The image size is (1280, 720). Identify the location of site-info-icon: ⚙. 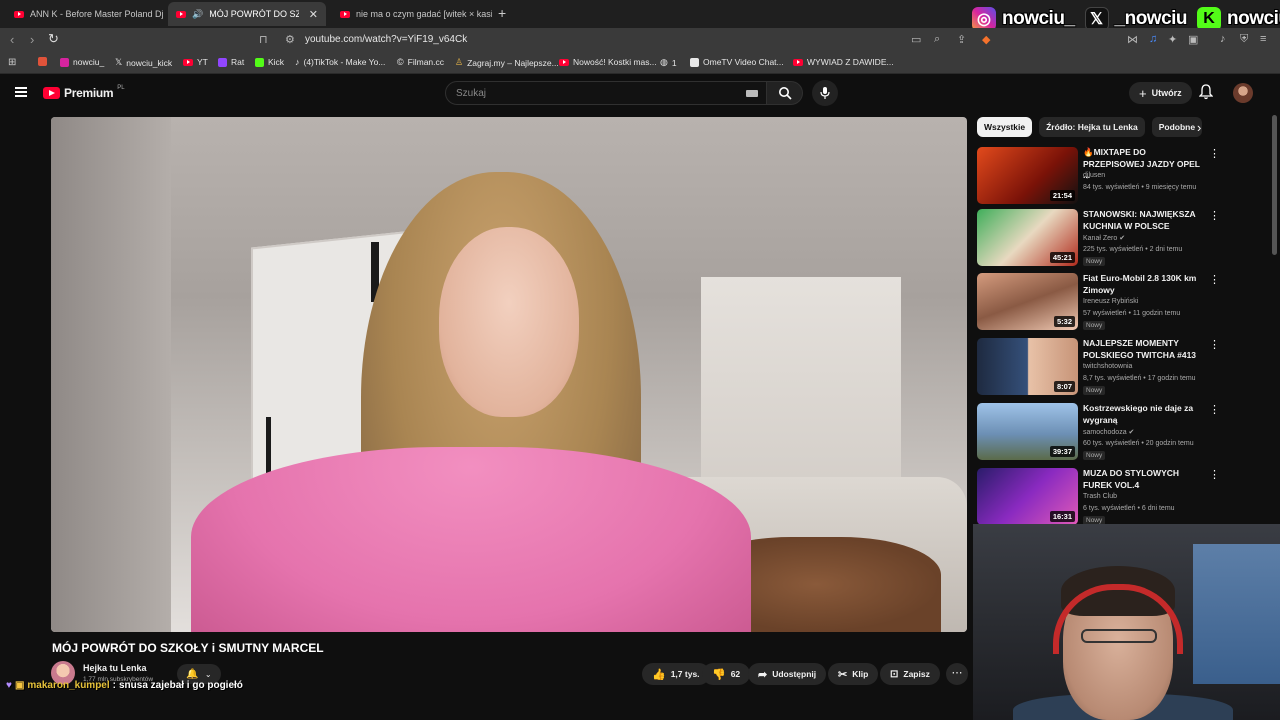
(290, 39).